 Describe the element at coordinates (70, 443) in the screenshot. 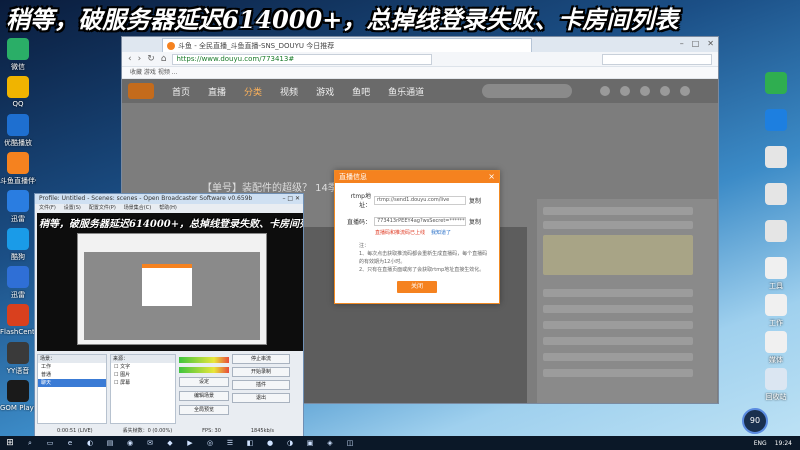

I see `taskbar-app-icon: e` at that location.